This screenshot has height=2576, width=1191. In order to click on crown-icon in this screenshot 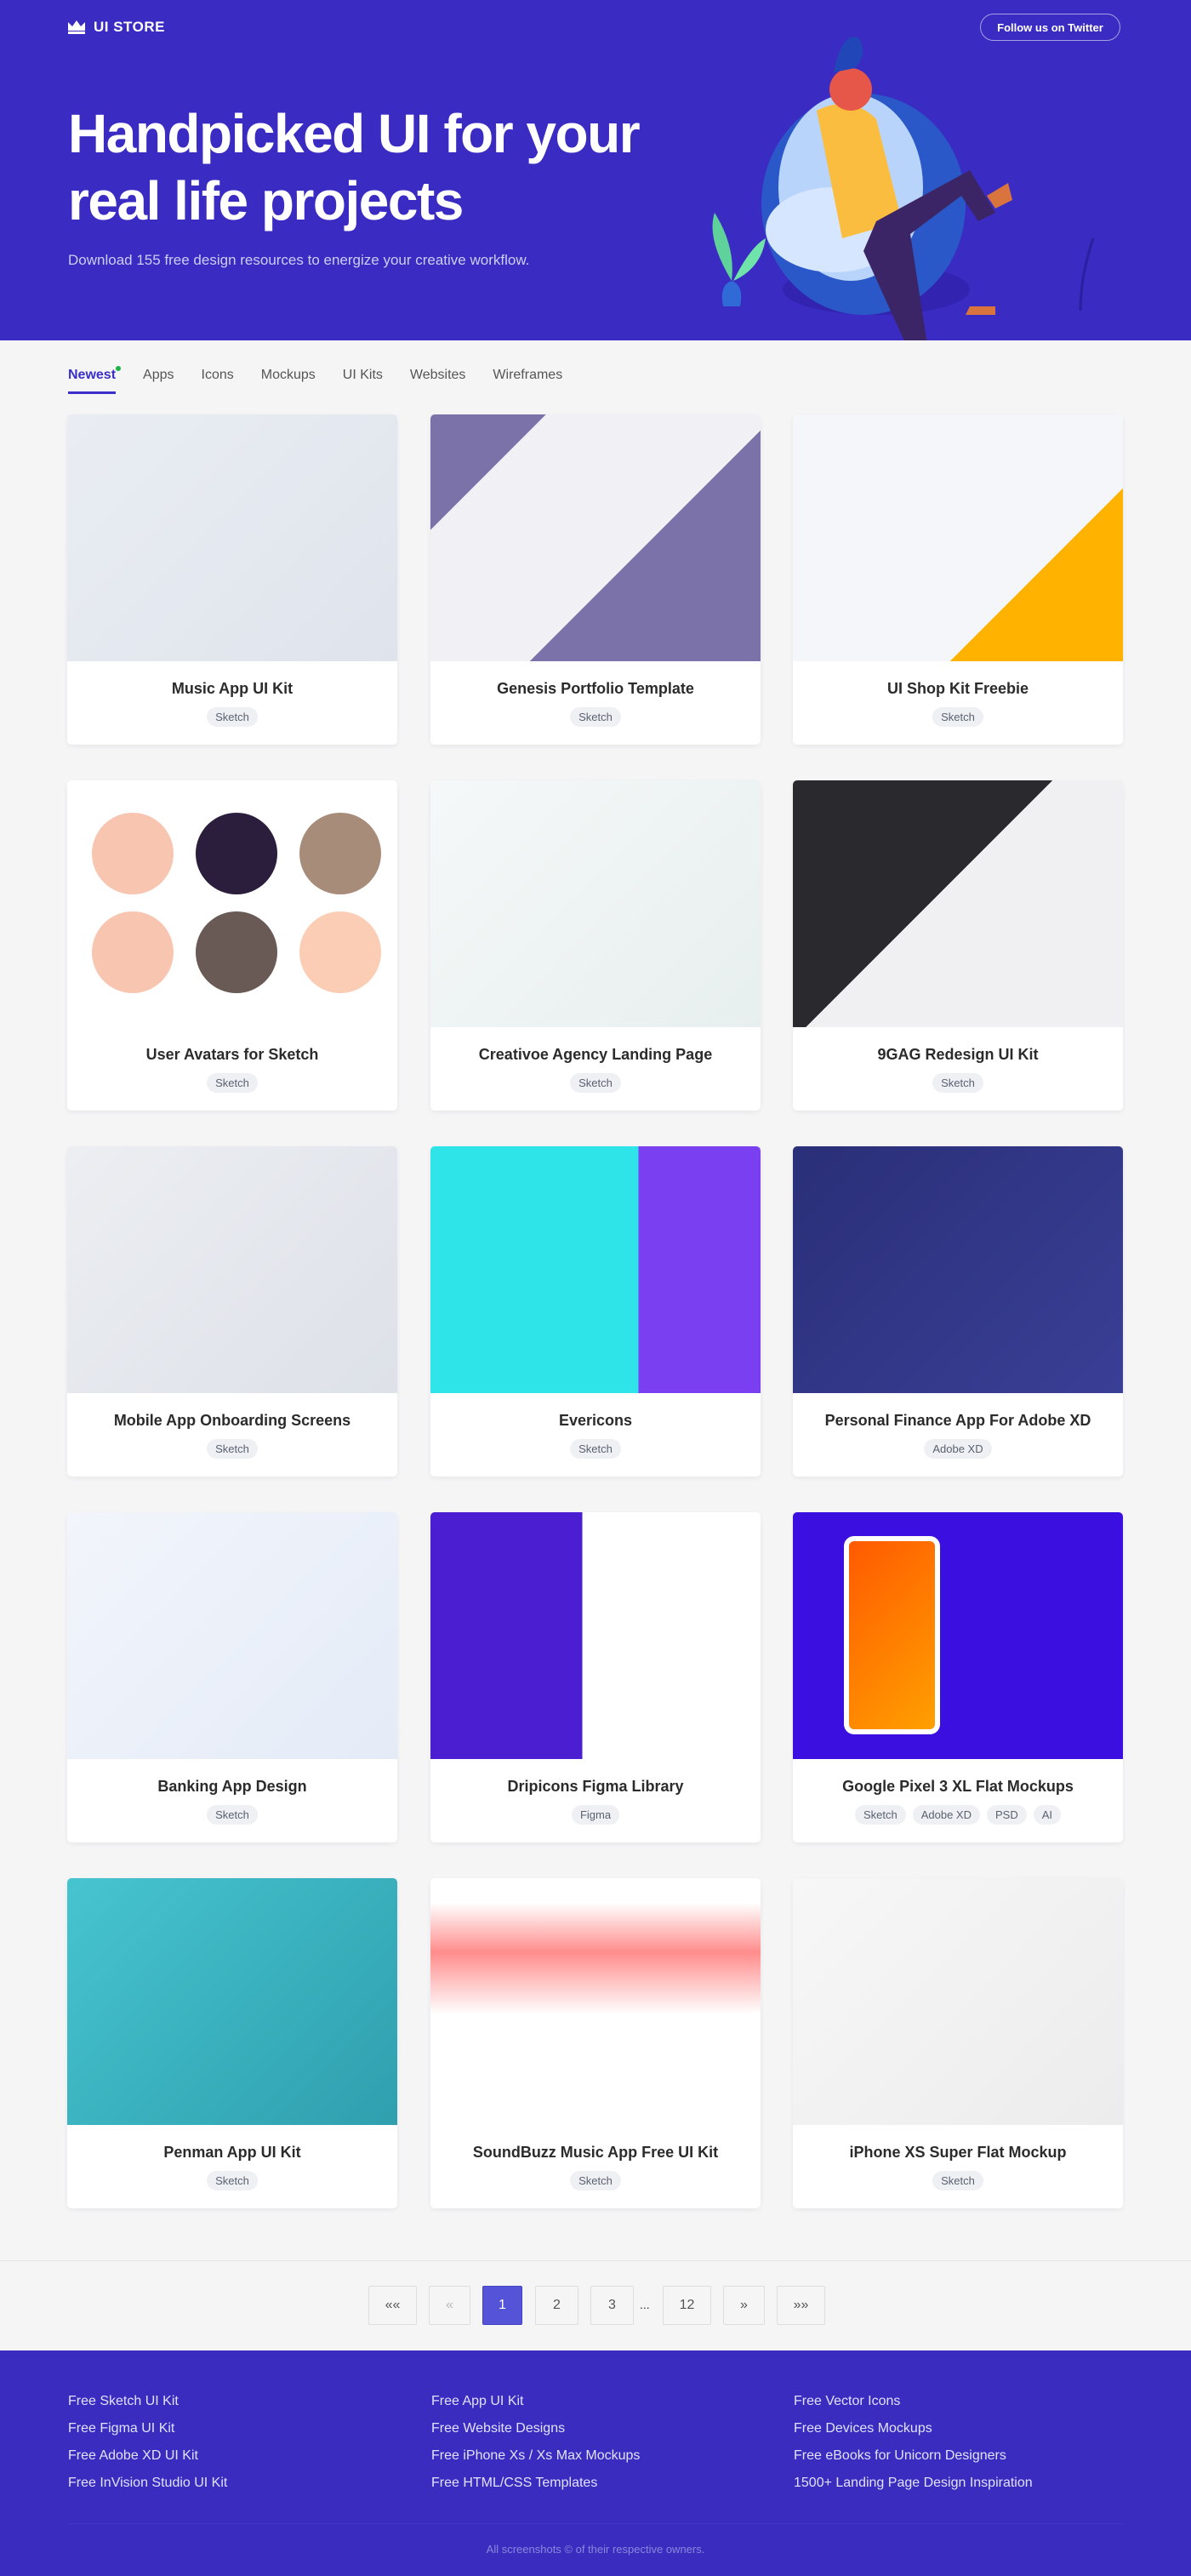, I will do `click(77, 27)`.